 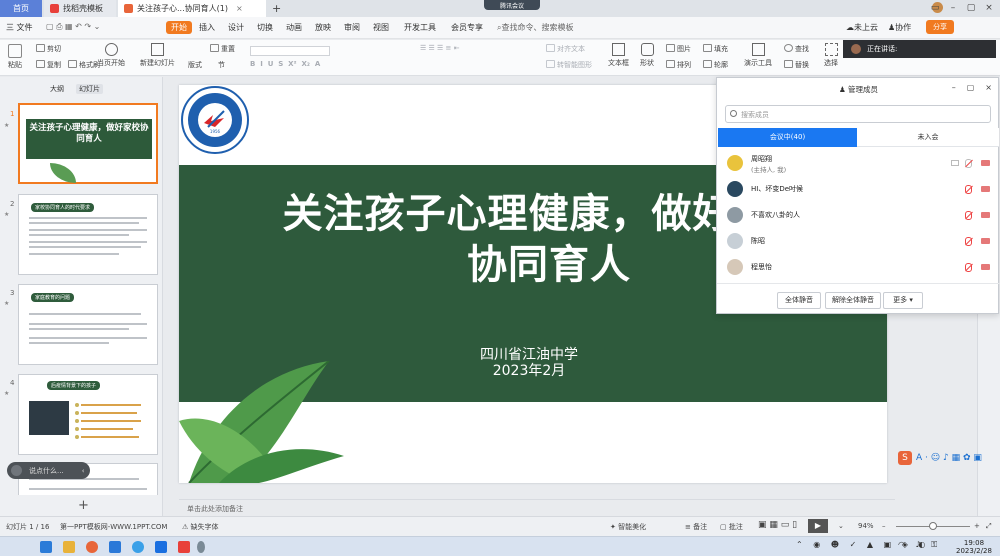 What do you see at coordinates (933, 526) in the screenshot?
I see `zoom-slider-handle` at bounding box center [933, 526].